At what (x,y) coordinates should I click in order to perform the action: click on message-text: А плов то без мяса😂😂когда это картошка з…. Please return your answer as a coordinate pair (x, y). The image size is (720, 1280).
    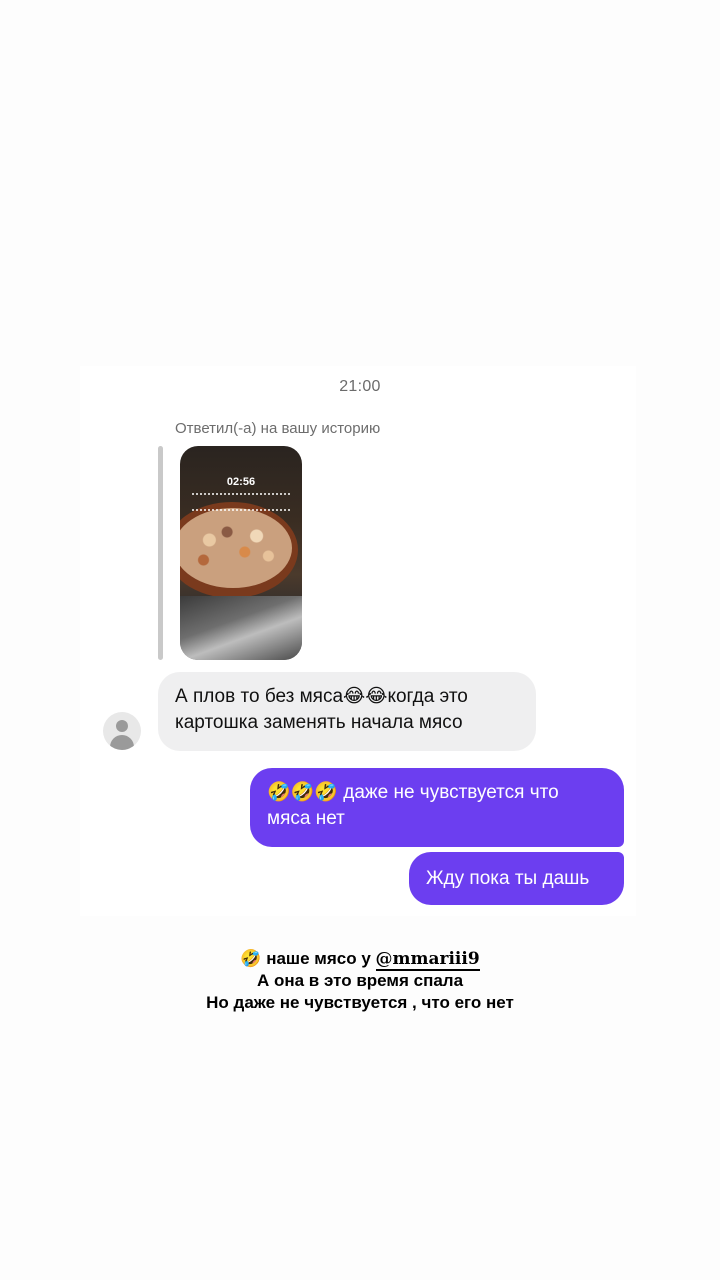
    Looking at the image, I should click on (321, 709).